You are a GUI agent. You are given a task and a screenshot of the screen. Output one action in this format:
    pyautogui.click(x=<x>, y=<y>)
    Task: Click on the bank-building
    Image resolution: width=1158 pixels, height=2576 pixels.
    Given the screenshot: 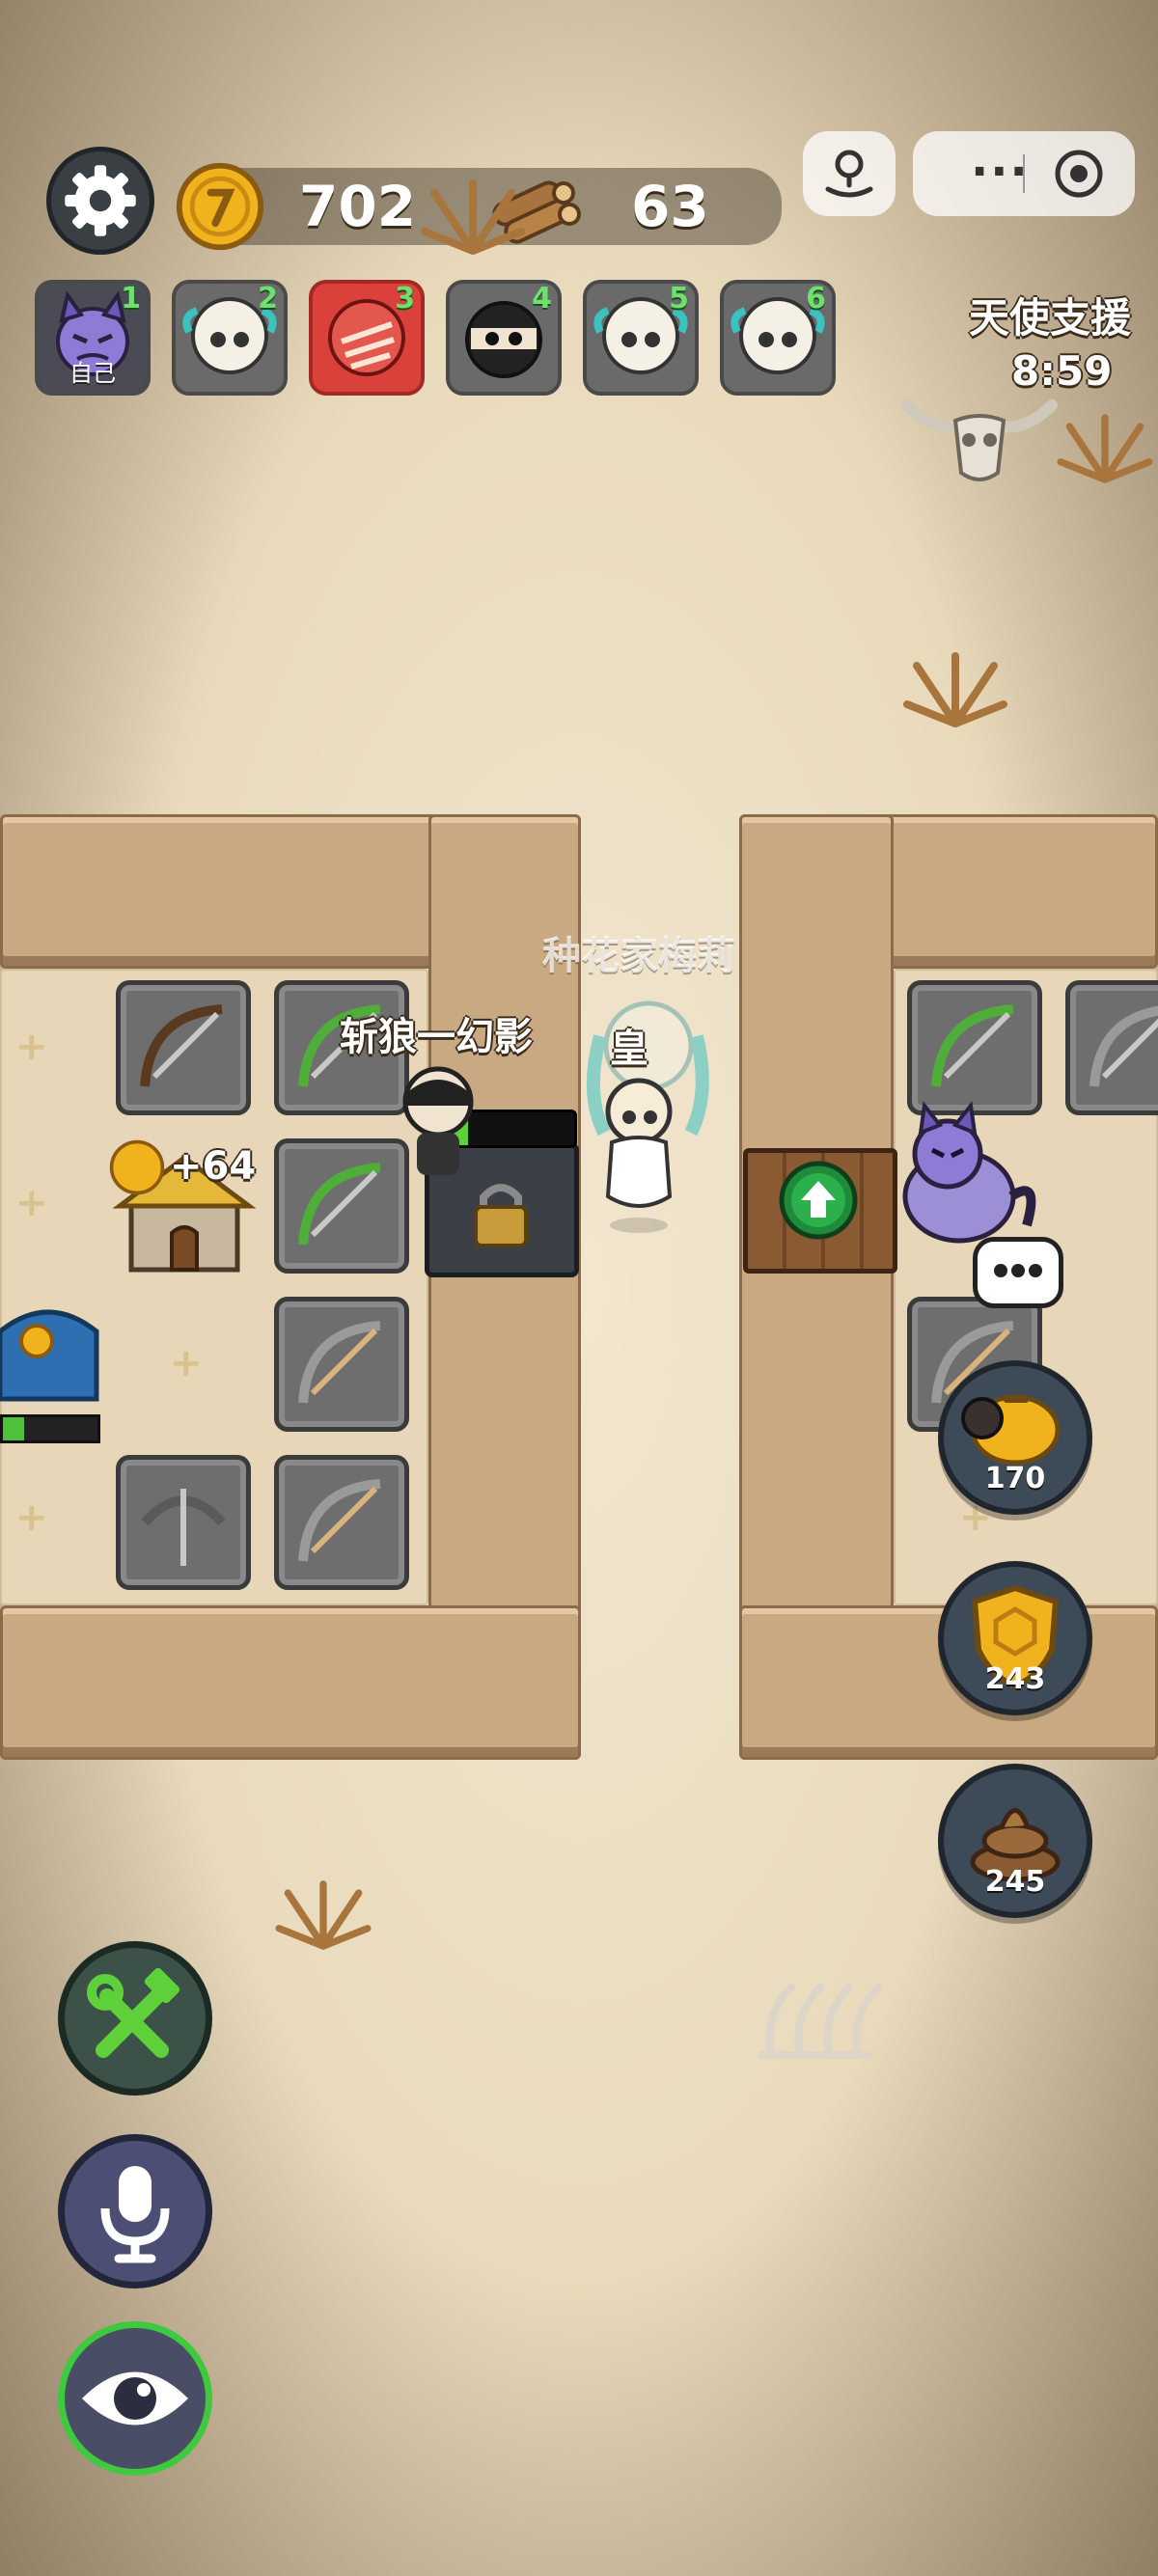 What is the action you would take?
    pyautogui.click(x=53, y=1356)
    